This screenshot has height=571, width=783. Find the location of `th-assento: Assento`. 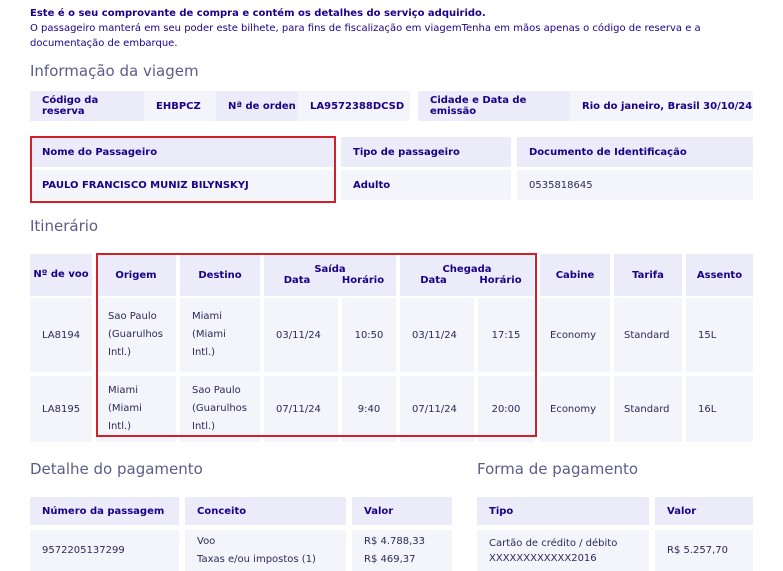

th-assento: Assento is located at coordinates (719, 275).